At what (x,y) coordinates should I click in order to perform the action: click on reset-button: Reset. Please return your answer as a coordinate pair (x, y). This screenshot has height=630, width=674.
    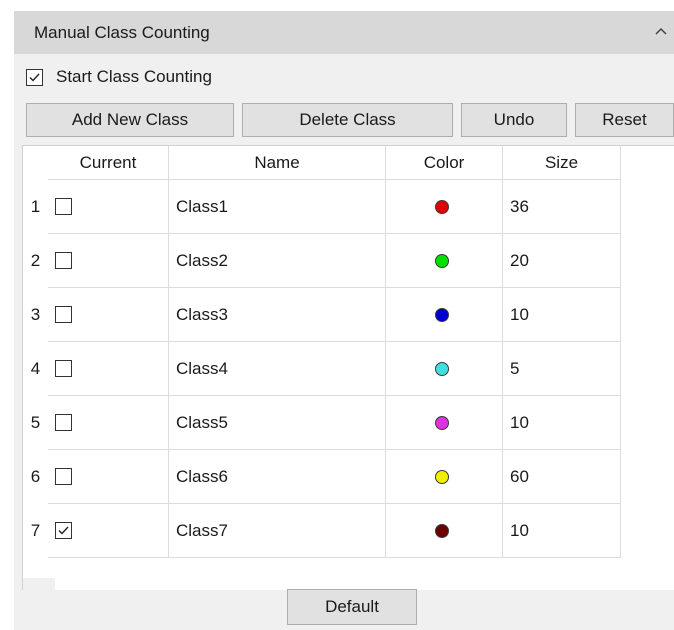
    Looking at the image, I should click on (624, 120).